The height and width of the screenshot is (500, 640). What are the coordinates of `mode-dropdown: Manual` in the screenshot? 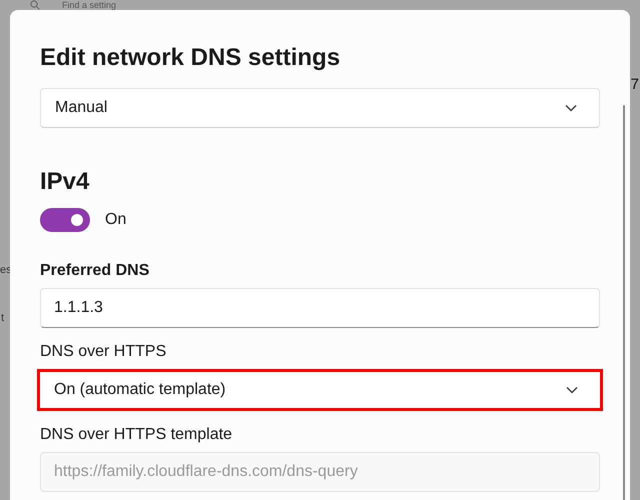 It's located at (320, 108).